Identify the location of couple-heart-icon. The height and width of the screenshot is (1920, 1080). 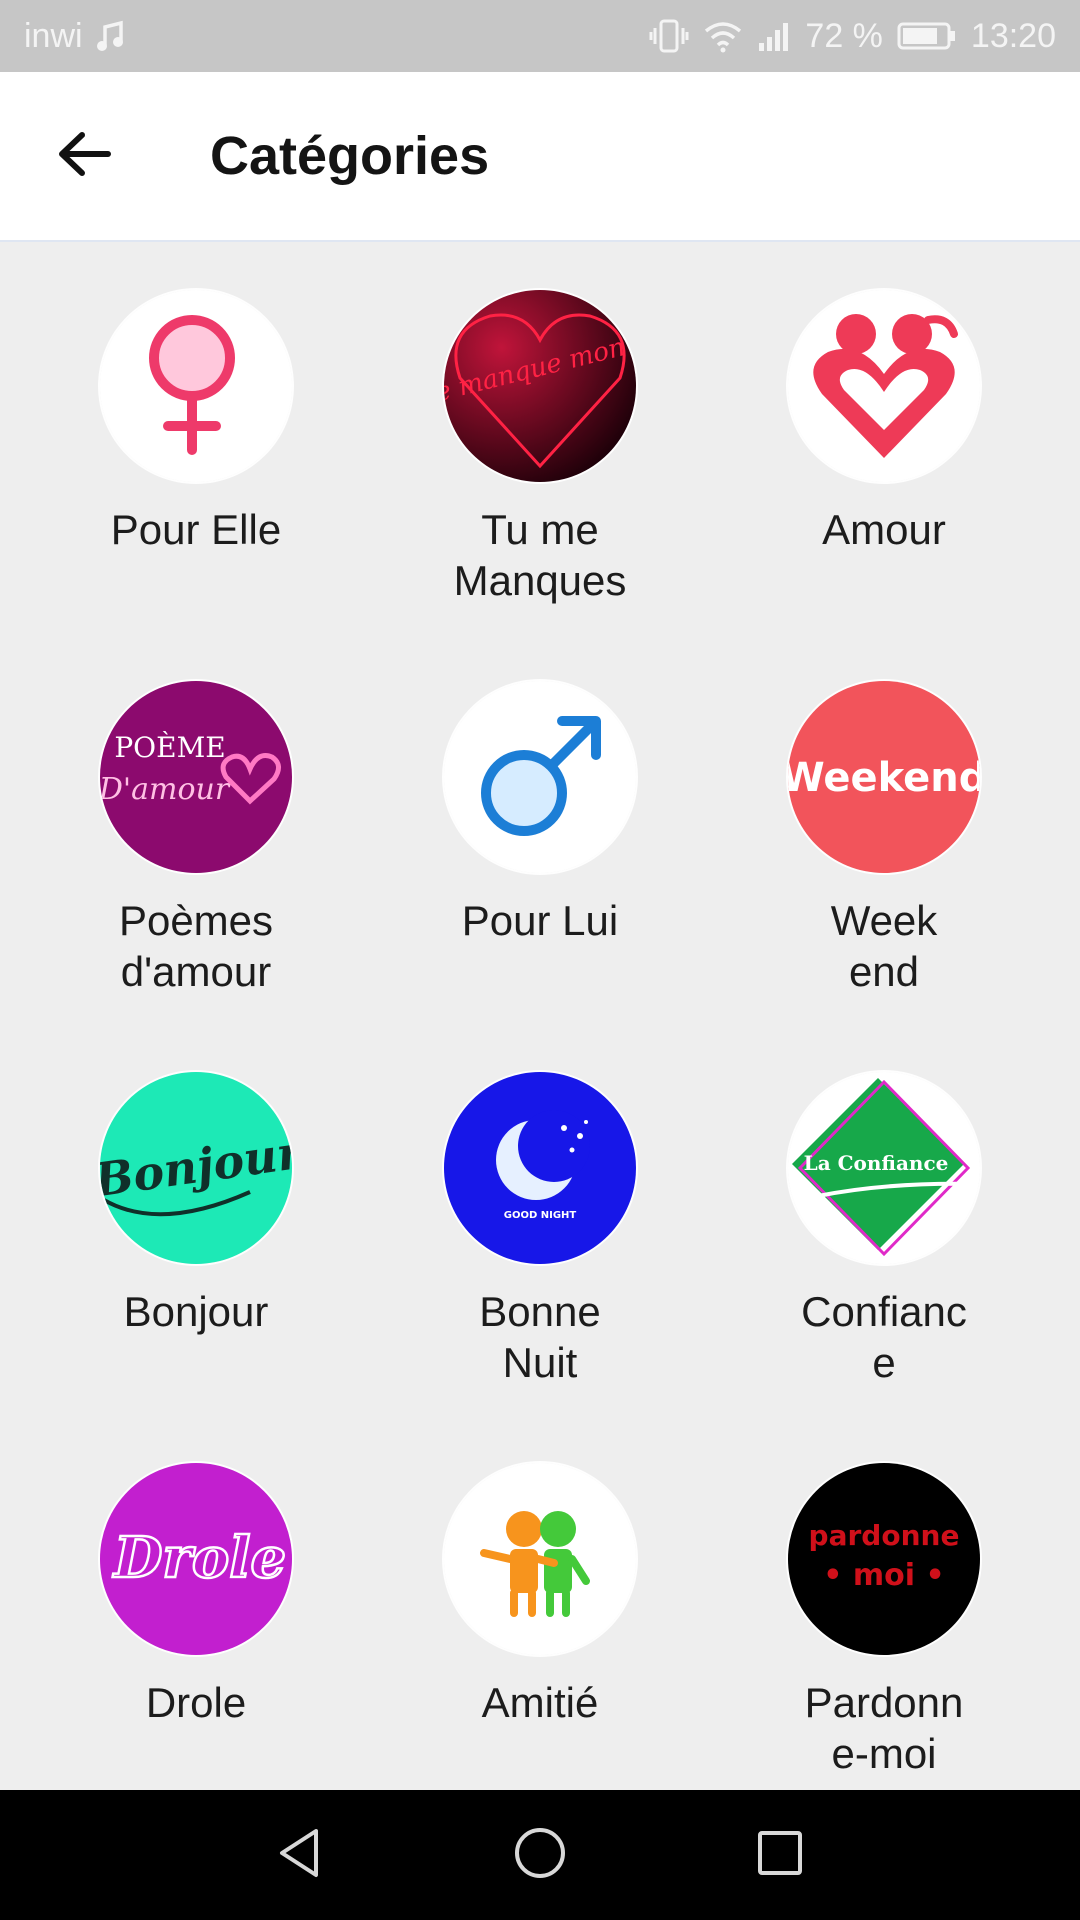
(884, 386).